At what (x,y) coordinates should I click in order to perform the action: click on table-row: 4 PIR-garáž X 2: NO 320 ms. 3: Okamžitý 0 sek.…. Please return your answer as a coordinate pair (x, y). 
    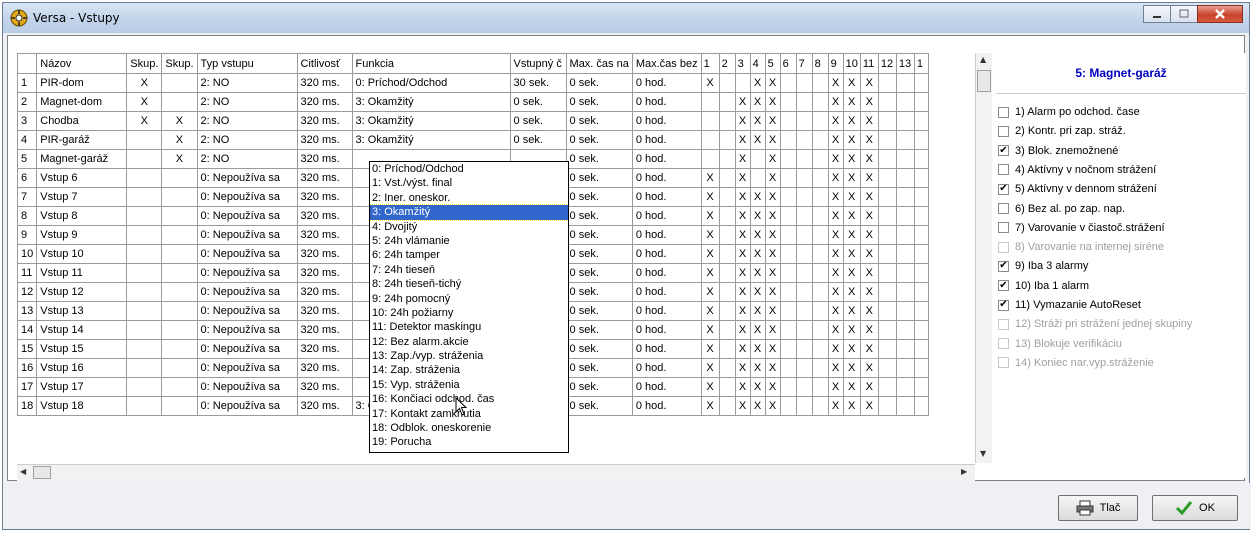
    Looking at the image, I should click on (473, 140).